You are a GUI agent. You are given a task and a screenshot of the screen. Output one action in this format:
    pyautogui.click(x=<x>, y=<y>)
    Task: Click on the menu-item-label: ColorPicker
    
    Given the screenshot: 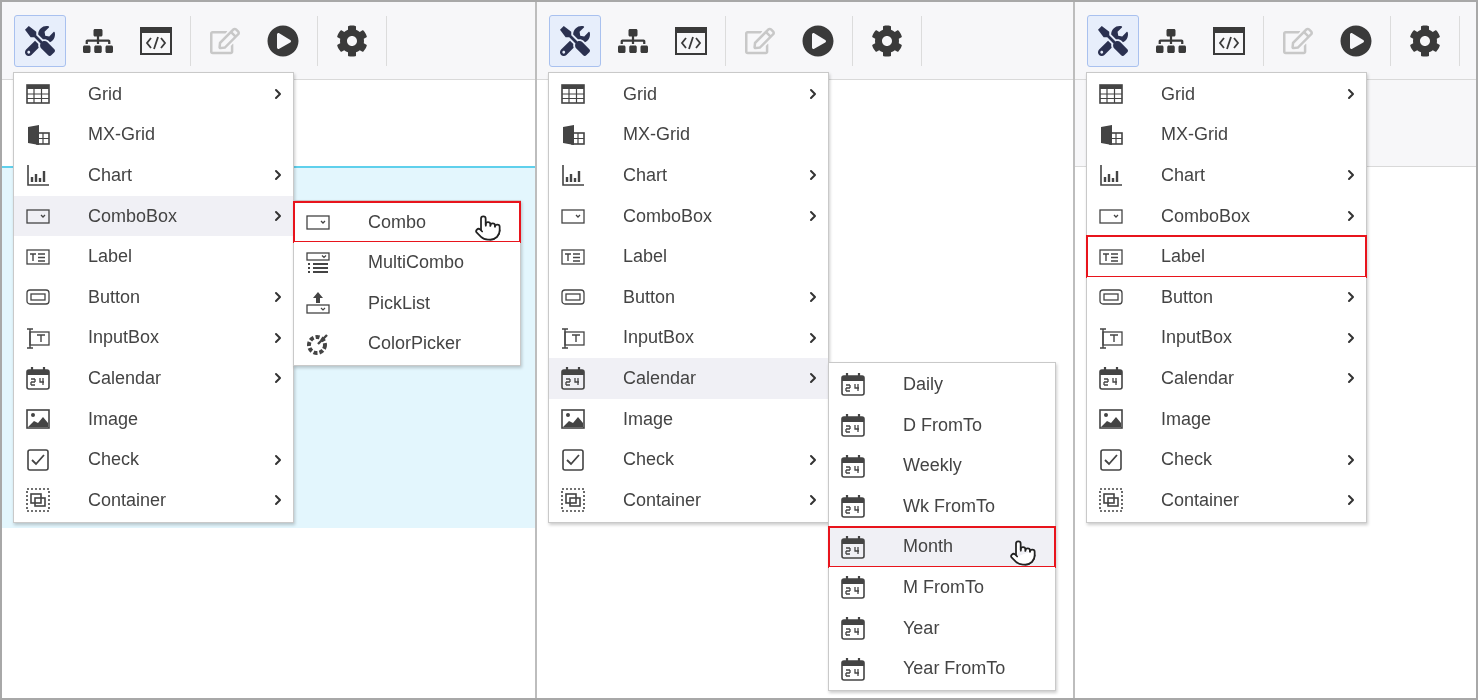 What is the action you would take?
    pyautogui.click(x=415, y=344)
    